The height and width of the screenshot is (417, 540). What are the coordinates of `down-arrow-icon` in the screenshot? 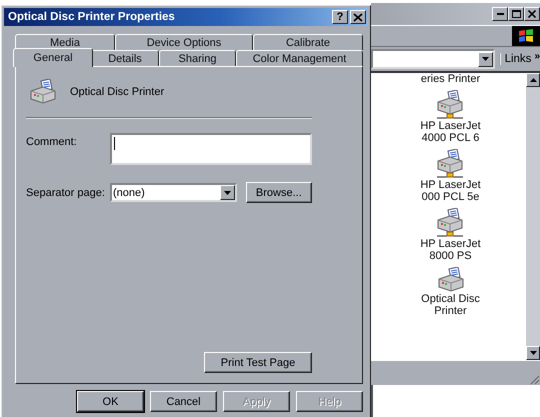 It's located at (533, 353).